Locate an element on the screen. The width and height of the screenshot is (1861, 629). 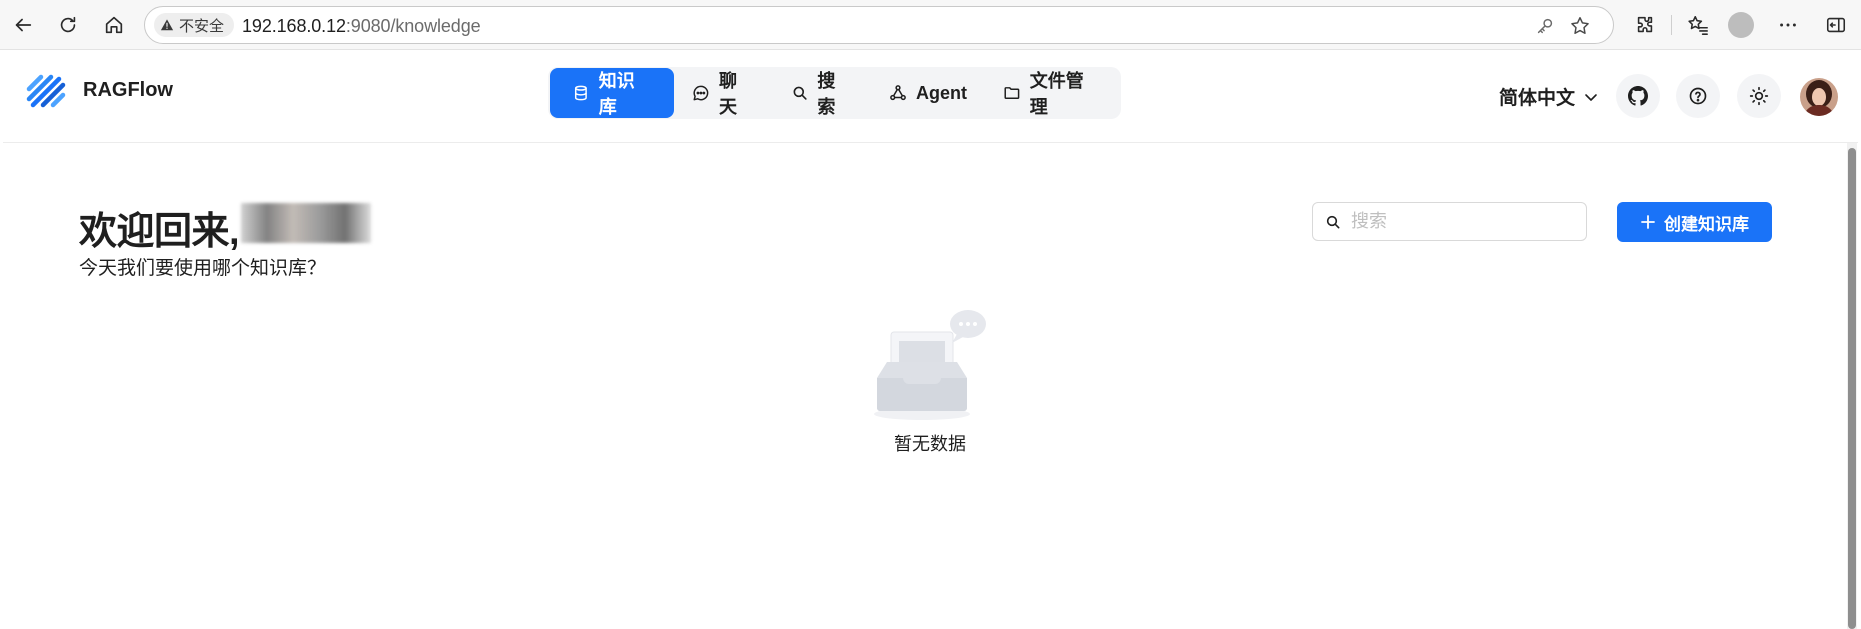
nav-item-knowledge: 知识库 is located at coordinates (612, 93).